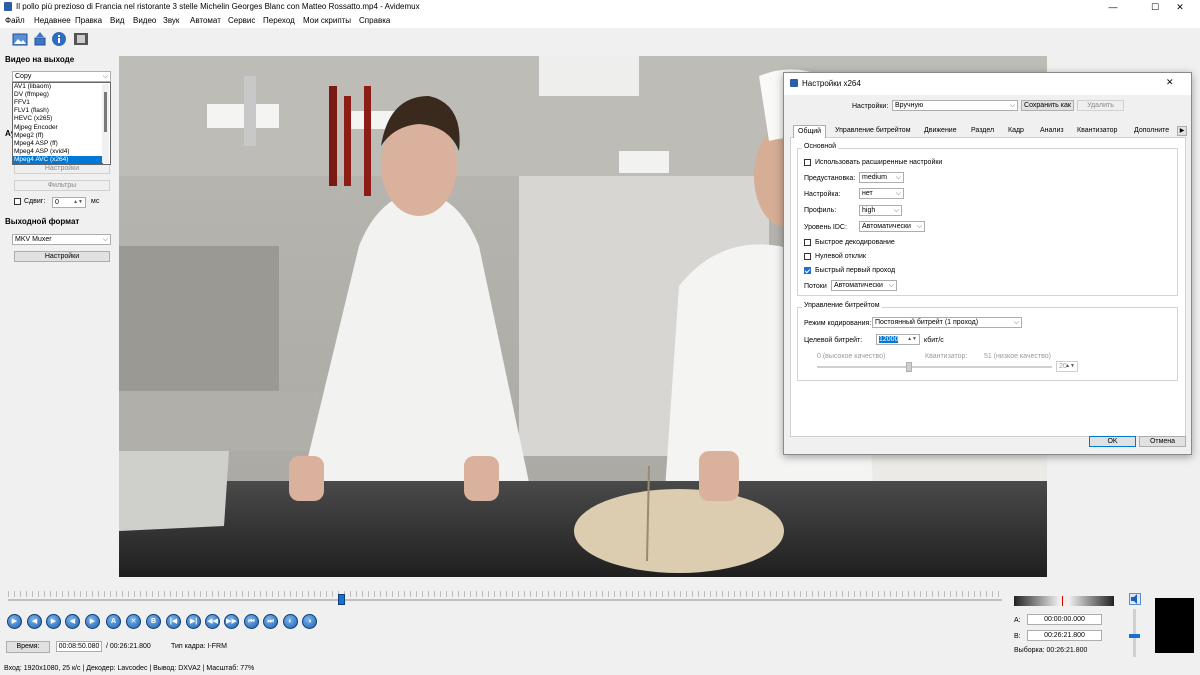  I want to click on codec-option: Mpeg4 ASP (xvid4), so click(58, 152).